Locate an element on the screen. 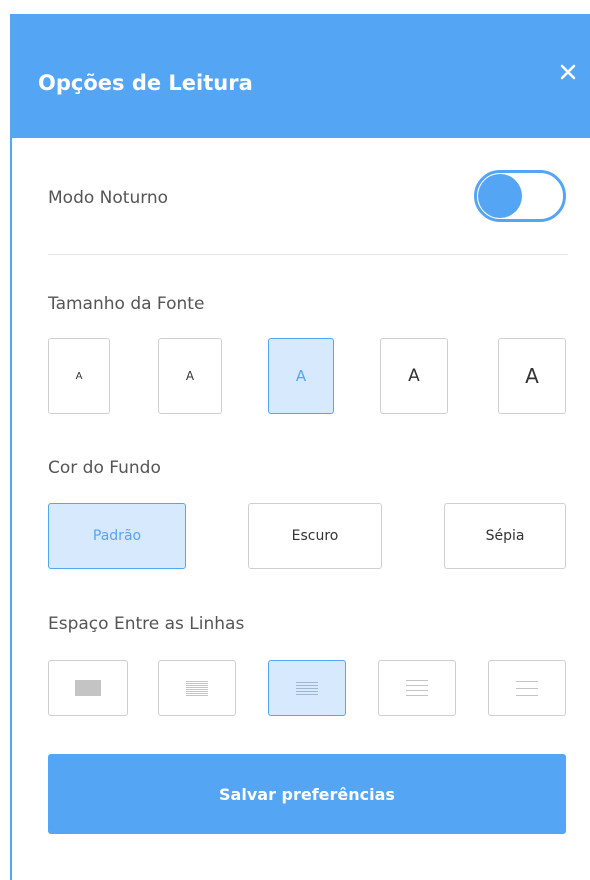 This screenshot has height=880, width=590. save-preferences-button: Salvar preferências is located at coordinates (307, 794).